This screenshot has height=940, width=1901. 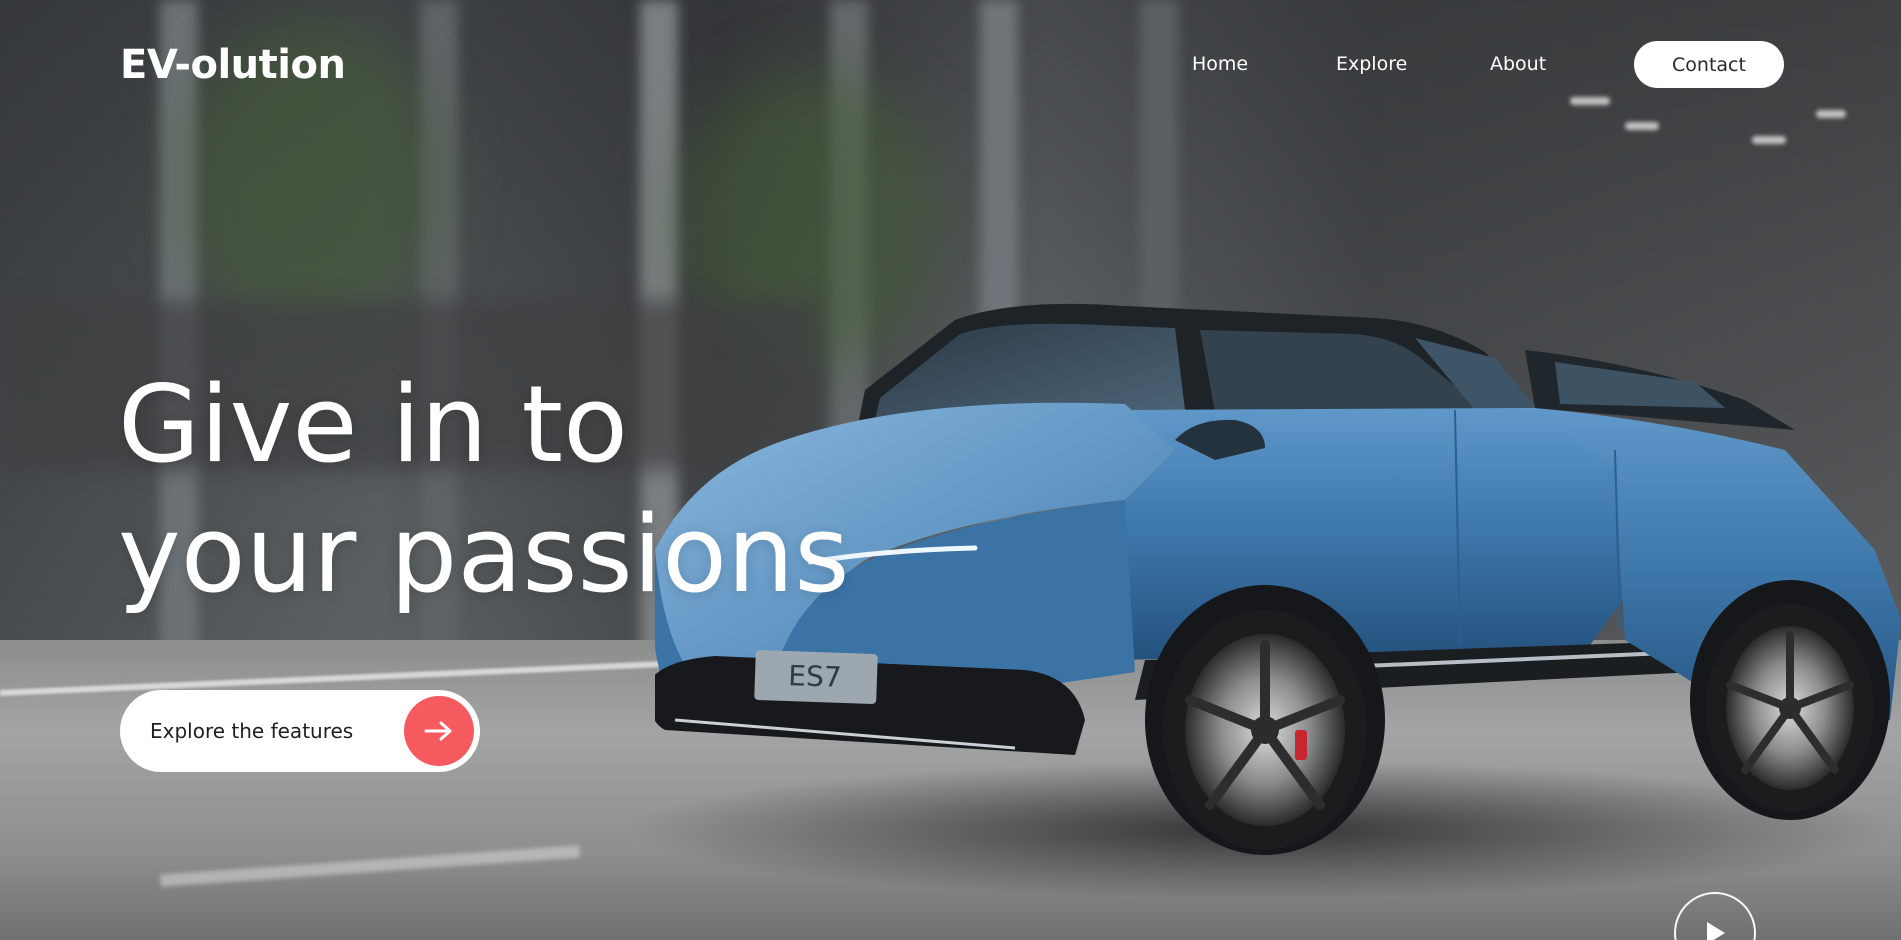 I want to click on explore-features-label: Explore the features, so click(x=252, y=731).